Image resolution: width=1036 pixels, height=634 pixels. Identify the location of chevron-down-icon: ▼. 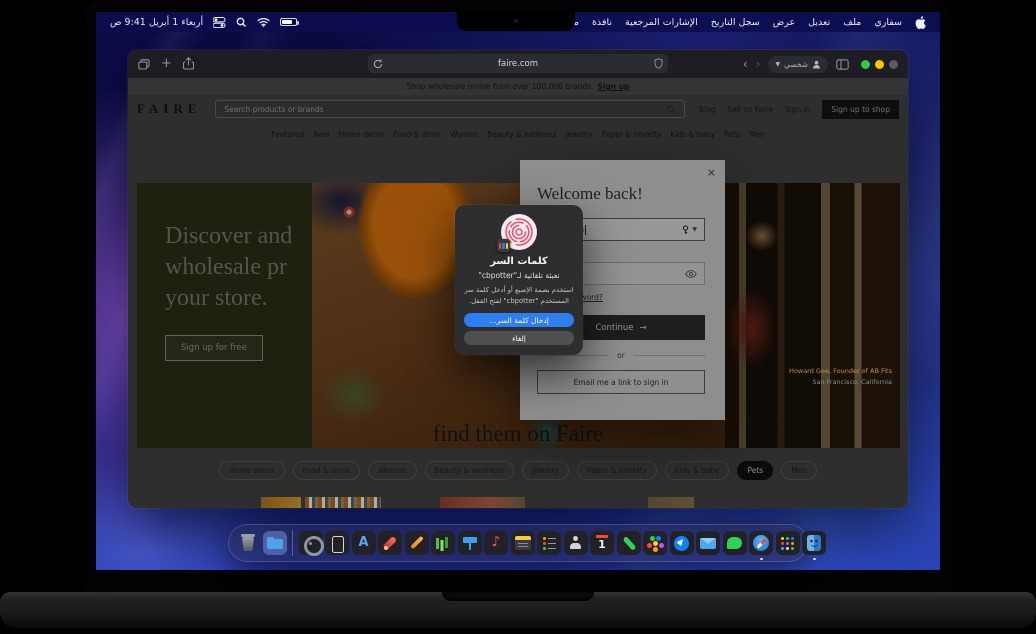
(778, 64).